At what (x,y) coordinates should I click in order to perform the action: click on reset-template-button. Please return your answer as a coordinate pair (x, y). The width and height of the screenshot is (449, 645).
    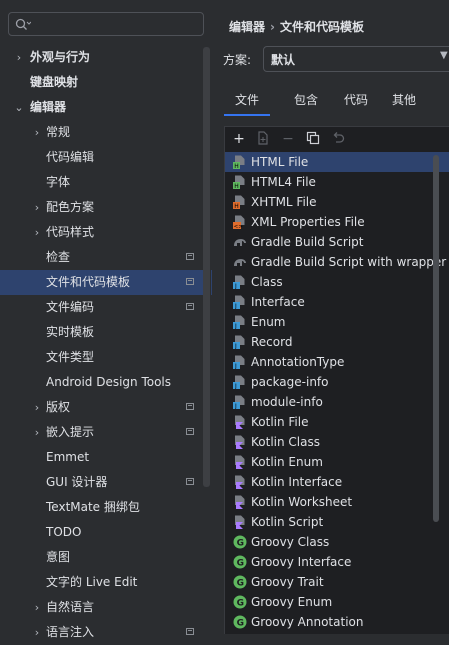
    Looking at the image, I should click on (338, 139).